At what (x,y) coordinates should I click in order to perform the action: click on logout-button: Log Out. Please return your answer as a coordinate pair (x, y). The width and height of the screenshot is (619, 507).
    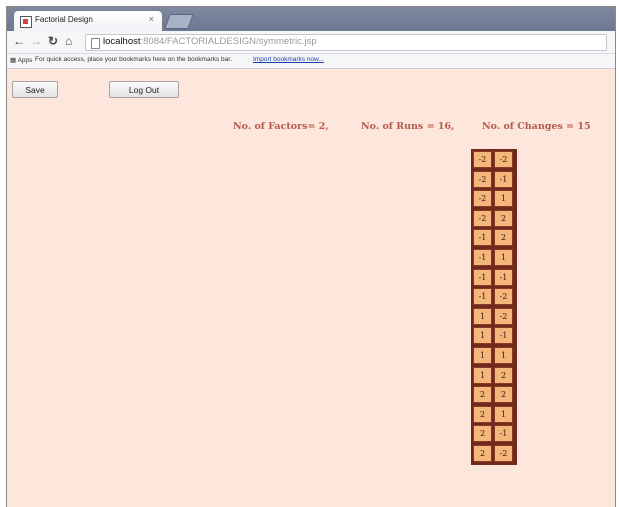
    Looking at the image, I should click on (144, 89).